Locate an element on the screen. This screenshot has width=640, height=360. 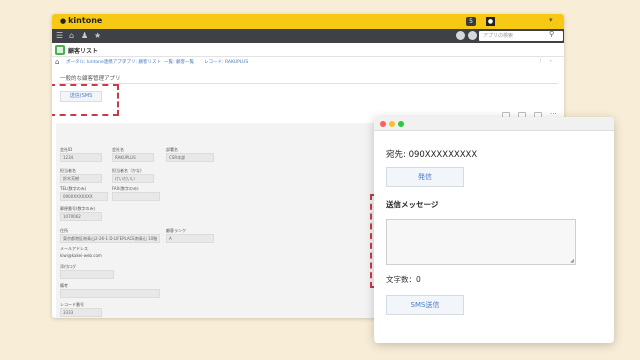
people-icon: ♟ is located at coordinates (84, 36).